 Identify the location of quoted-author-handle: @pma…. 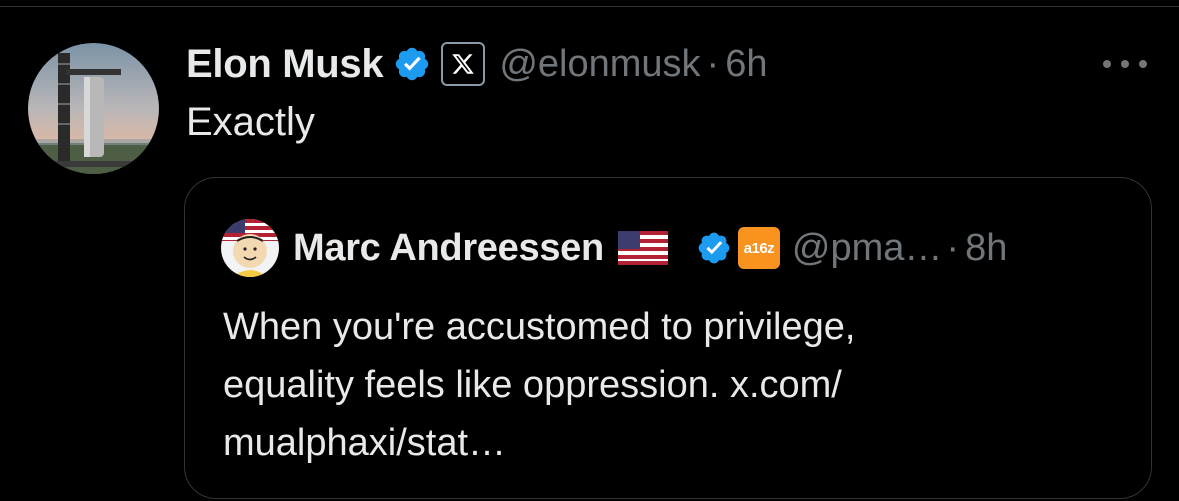
(867, 248).